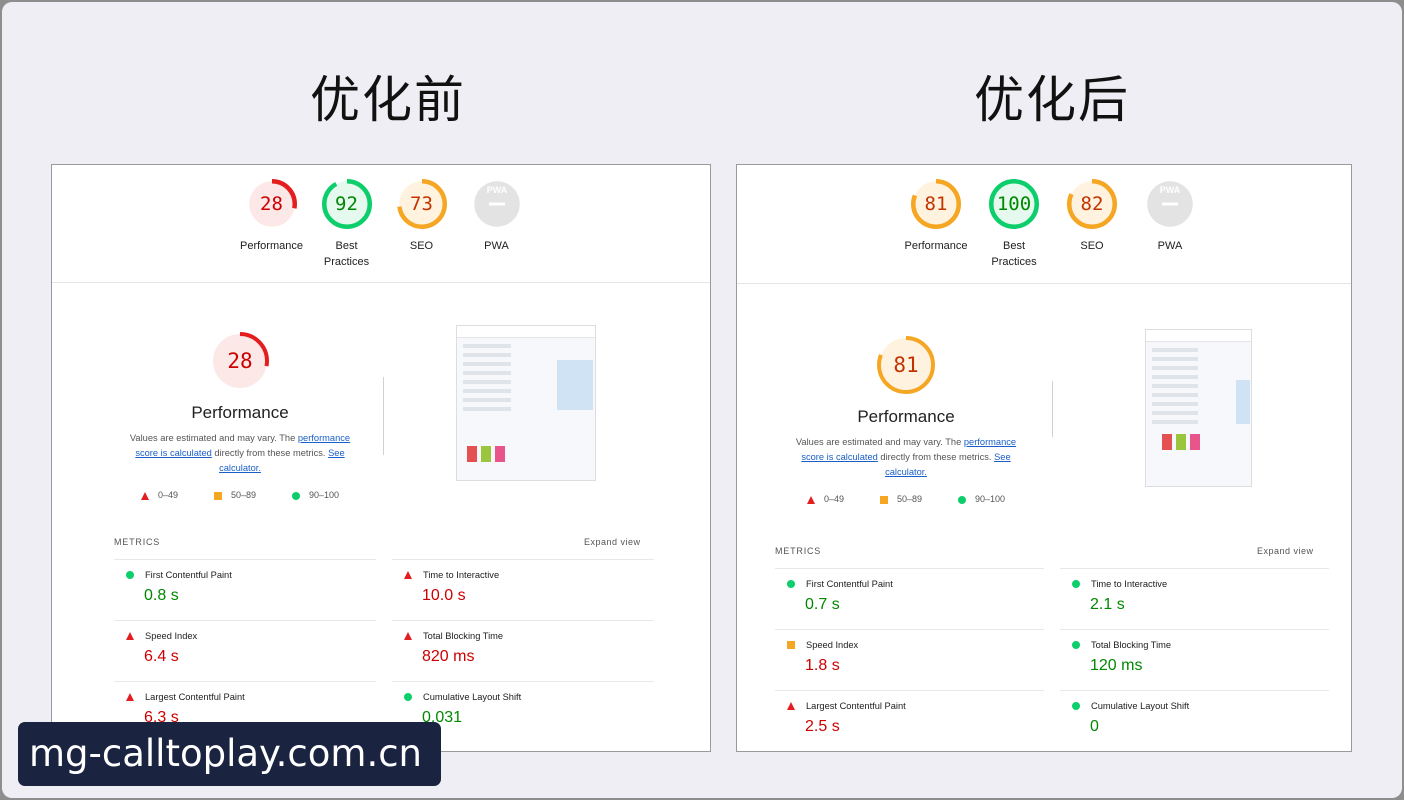 The height and width of the screenshot is (800, 1404). What do you see at coordinates (1044, 283) in the screenshot?
I see `divider` at bounding box center [1044, 283].